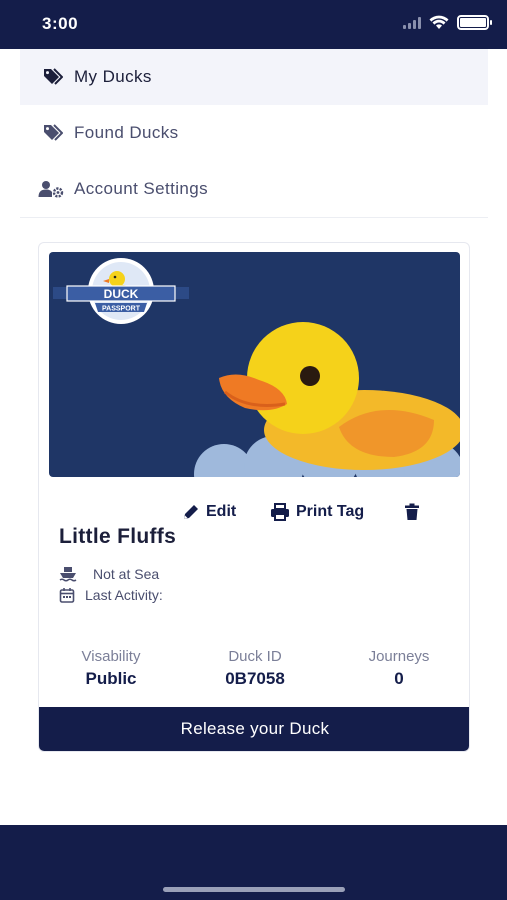 Image resolution: width=507 pixels, height=900 pixels. What do you see at coordinates (330, 511) in the screenshot?
I see `print-tag-label: Print Tag` at bounding box center [330, 511].